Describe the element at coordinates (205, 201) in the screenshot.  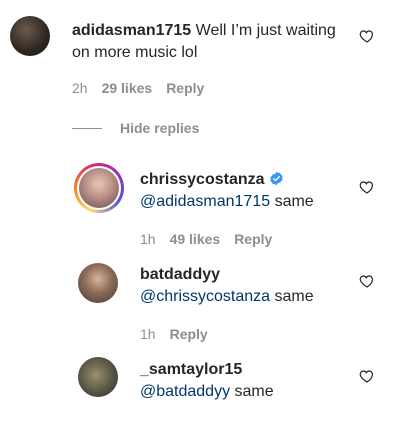
I see `mention-link: @adidasman1715` at that location.